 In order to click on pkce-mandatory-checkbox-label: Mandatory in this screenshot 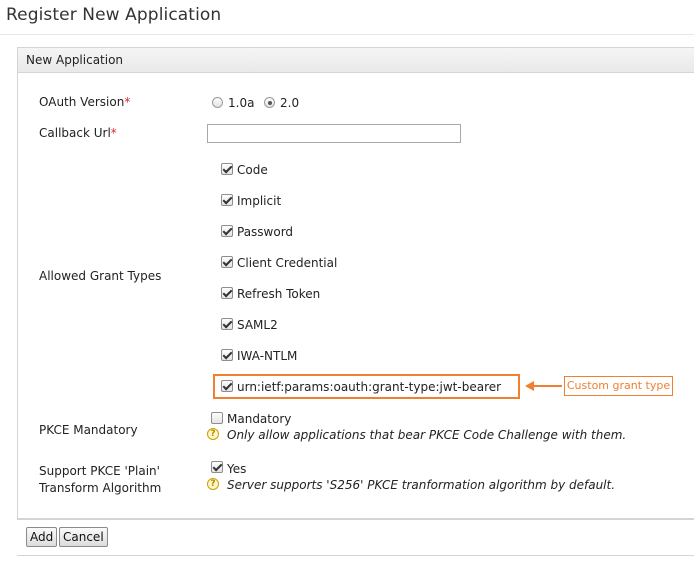, I will do `click(259, 419)`.